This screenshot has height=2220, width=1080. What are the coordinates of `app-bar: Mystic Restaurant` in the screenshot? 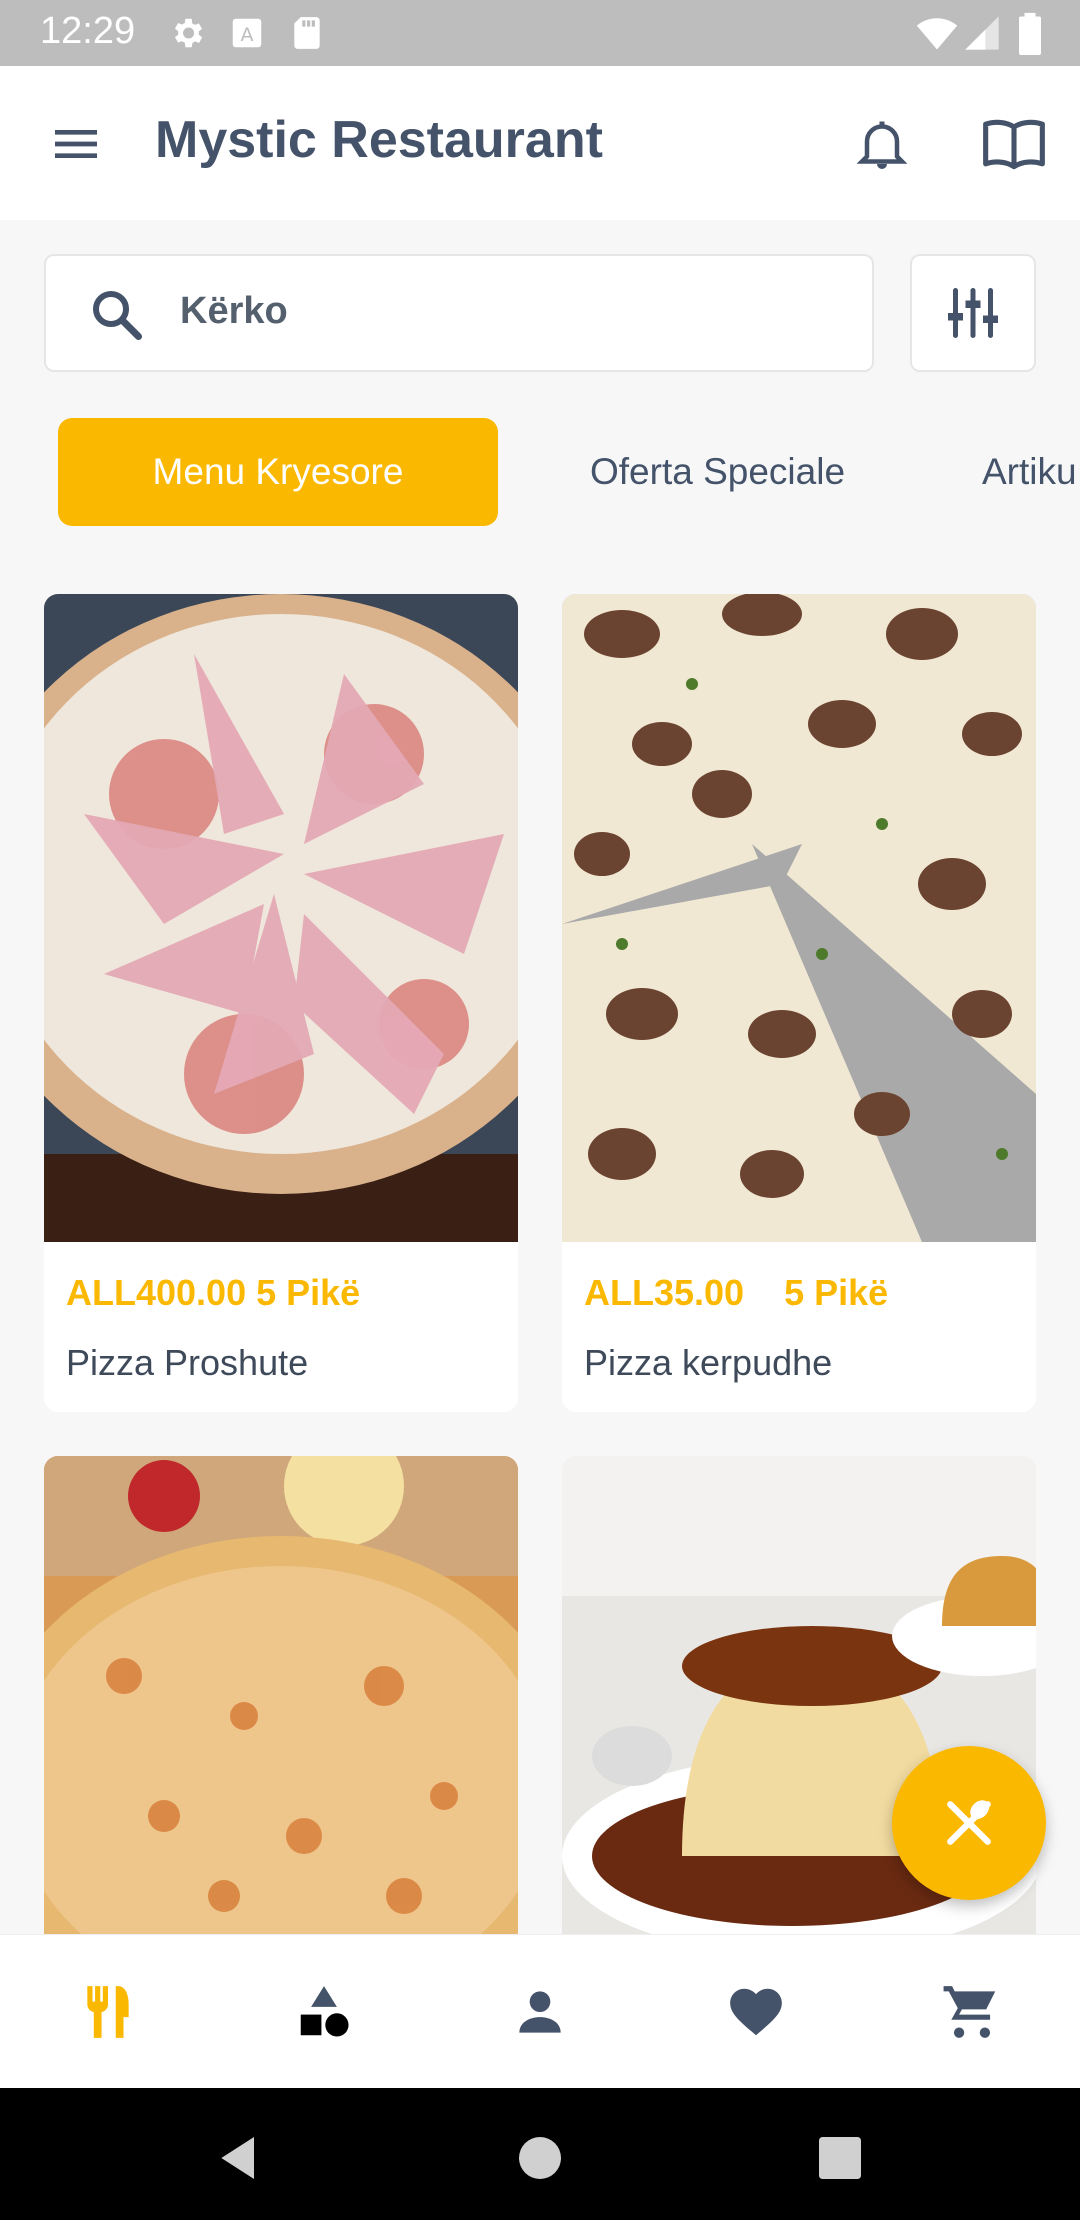 It's located at (540, 143).